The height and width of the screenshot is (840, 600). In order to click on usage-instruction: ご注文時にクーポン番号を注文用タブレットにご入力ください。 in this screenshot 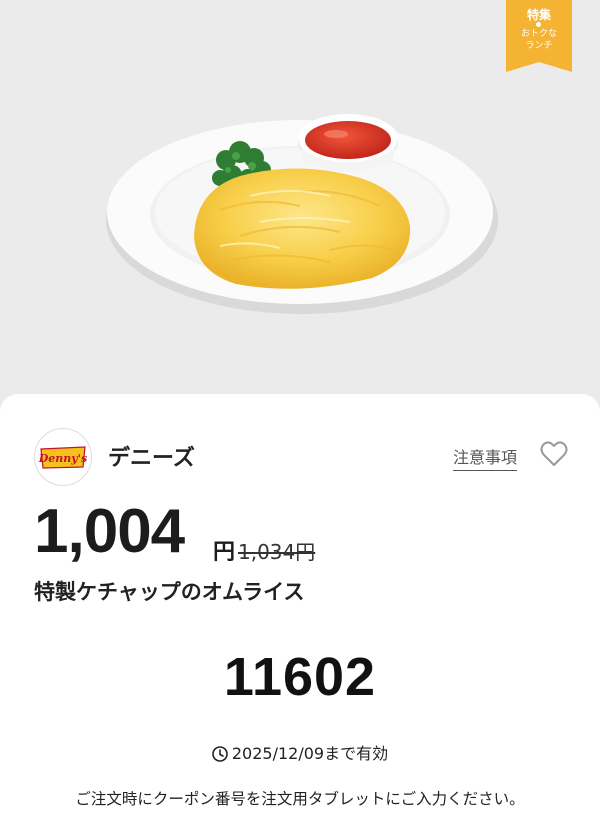, I will do `click(300, 799)`.